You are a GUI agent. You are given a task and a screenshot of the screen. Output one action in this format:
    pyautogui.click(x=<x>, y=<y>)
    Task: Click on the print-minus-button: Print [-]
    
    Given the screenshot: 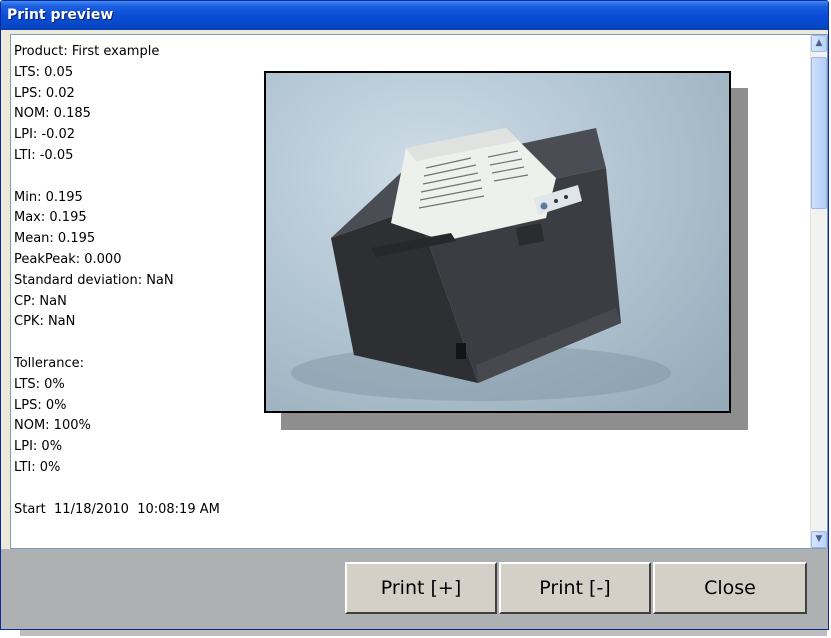 What is the action you would take?
    pyautogui.click(x=575, y=588)
    